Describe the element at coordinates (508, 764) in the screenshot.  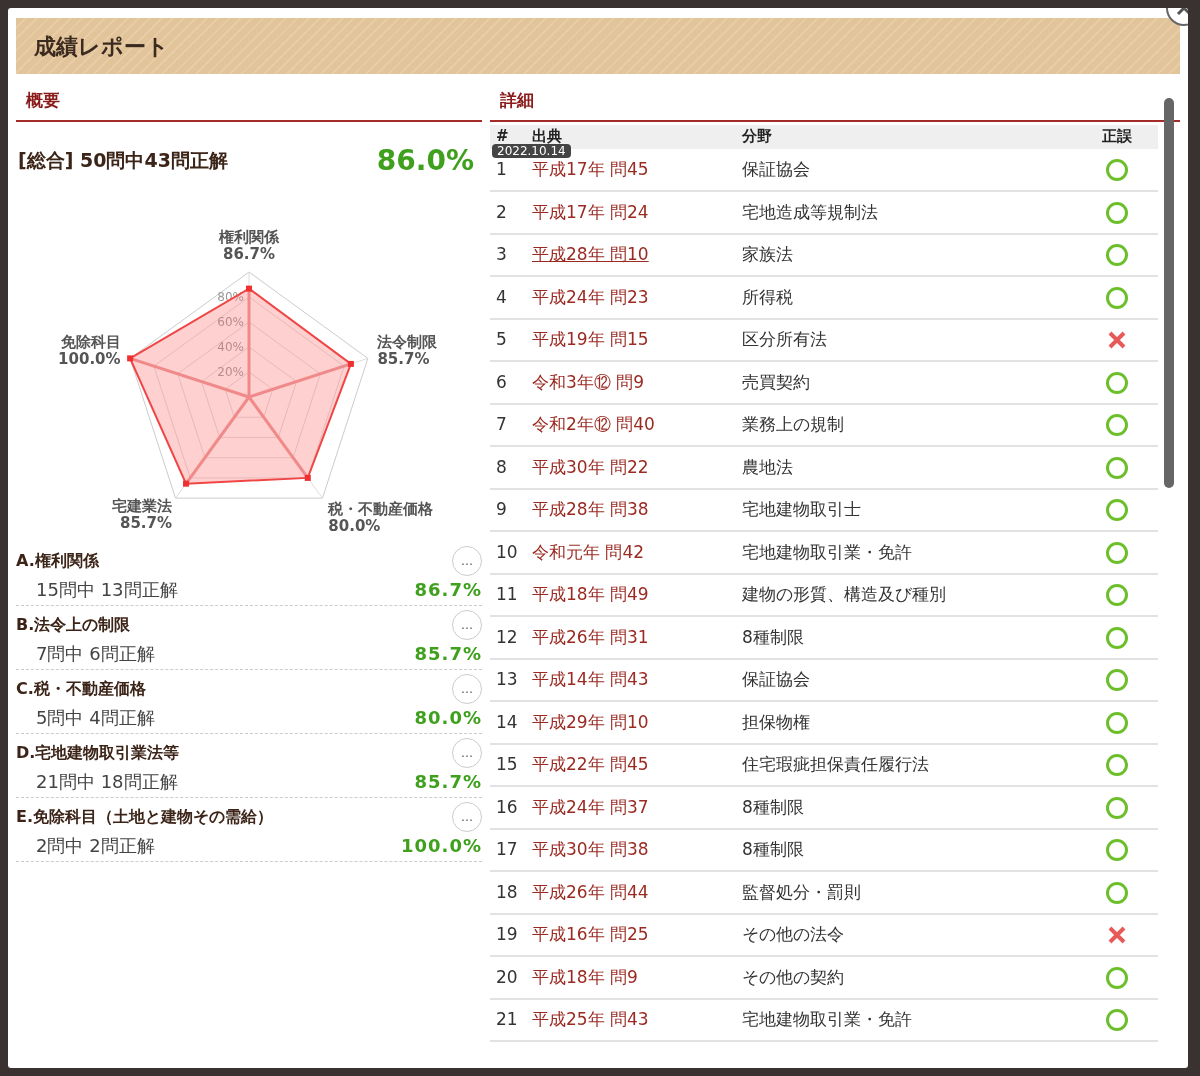
I see `row-number: 15` at that location.